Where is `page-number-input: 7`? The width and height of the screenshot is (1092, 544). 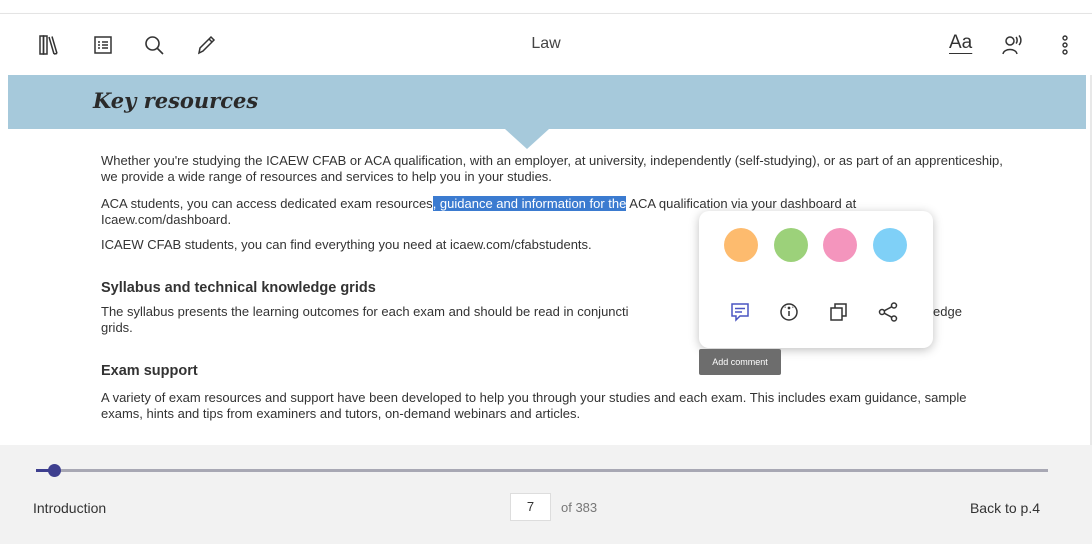 page-number-input: 7 is located at coordinates (530, 507).